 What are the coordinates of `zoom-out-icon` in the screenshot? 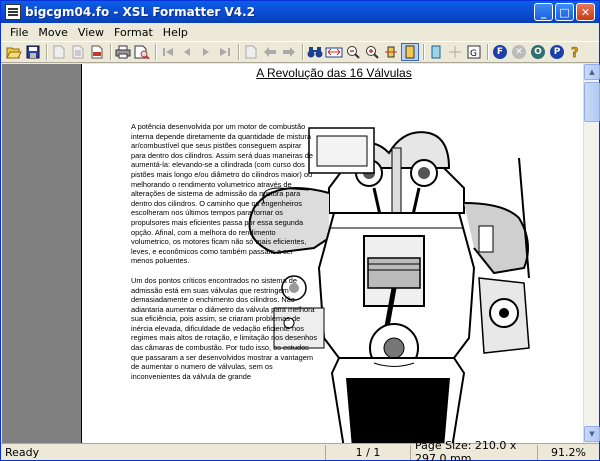 It's located at (353, 52).